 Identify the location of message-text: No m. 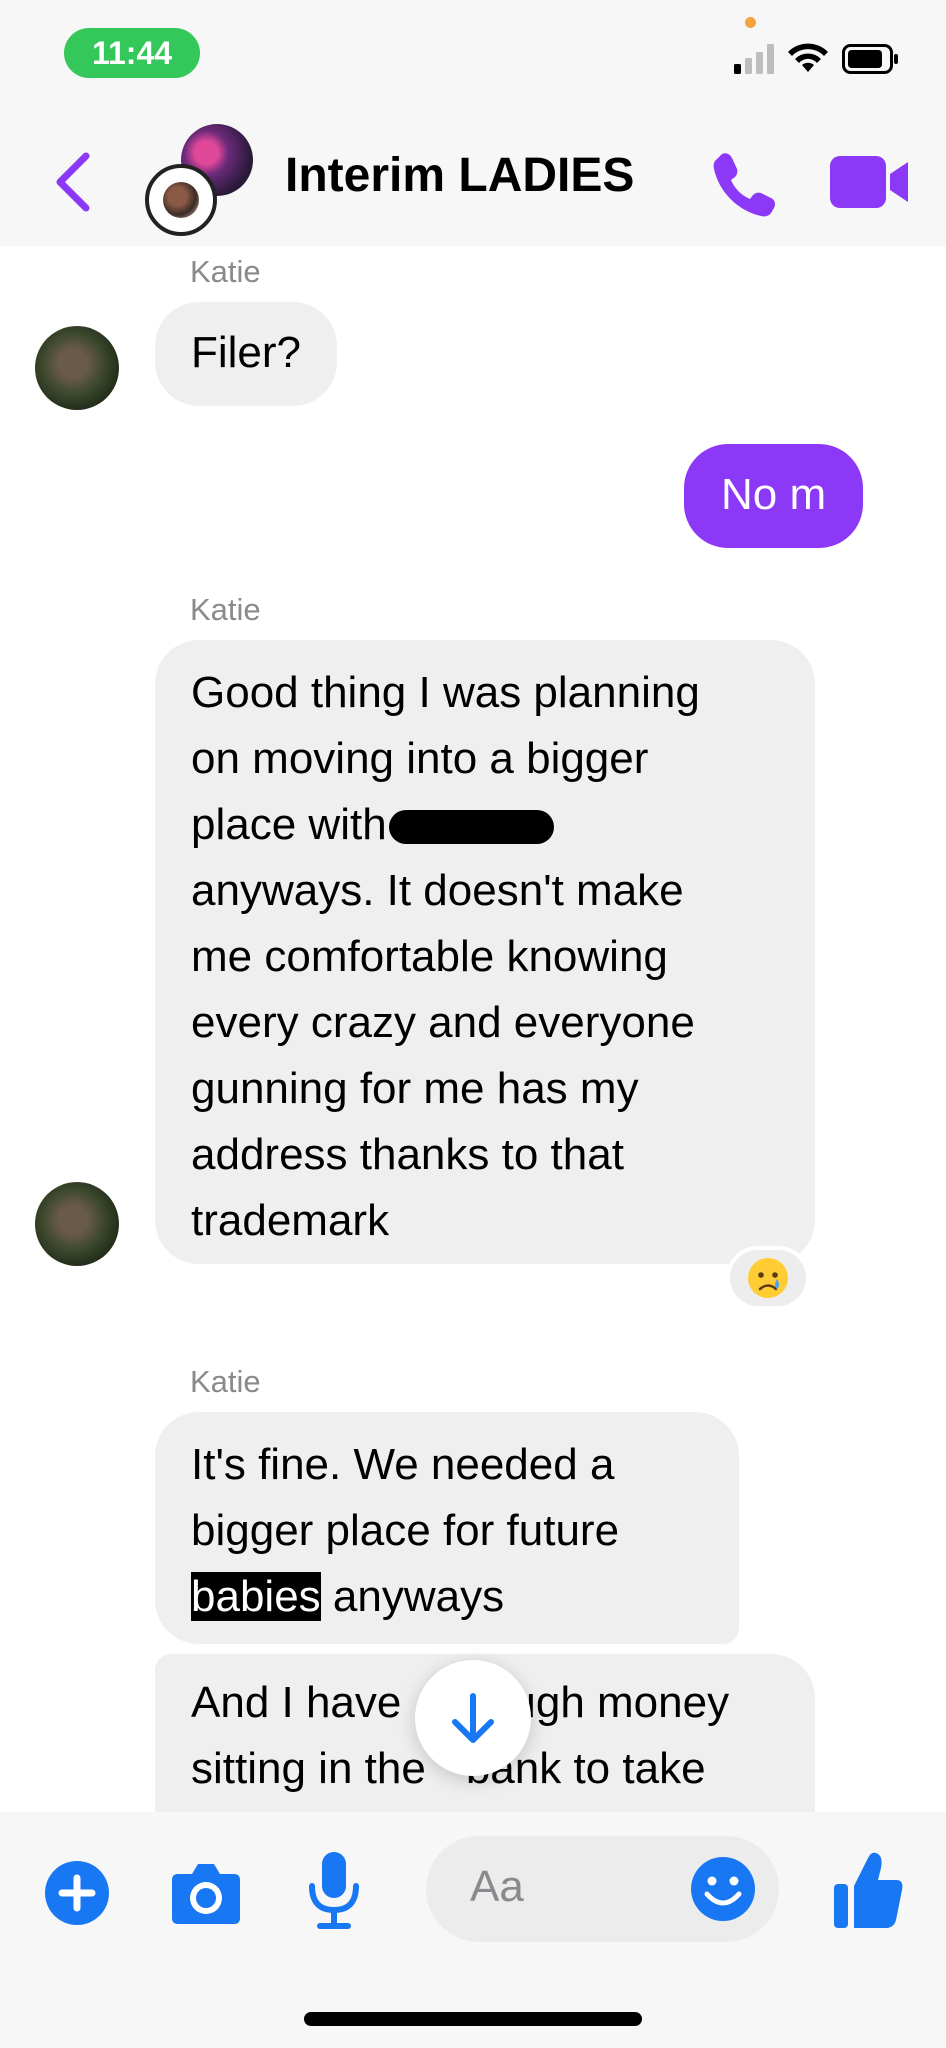
(774, 494).